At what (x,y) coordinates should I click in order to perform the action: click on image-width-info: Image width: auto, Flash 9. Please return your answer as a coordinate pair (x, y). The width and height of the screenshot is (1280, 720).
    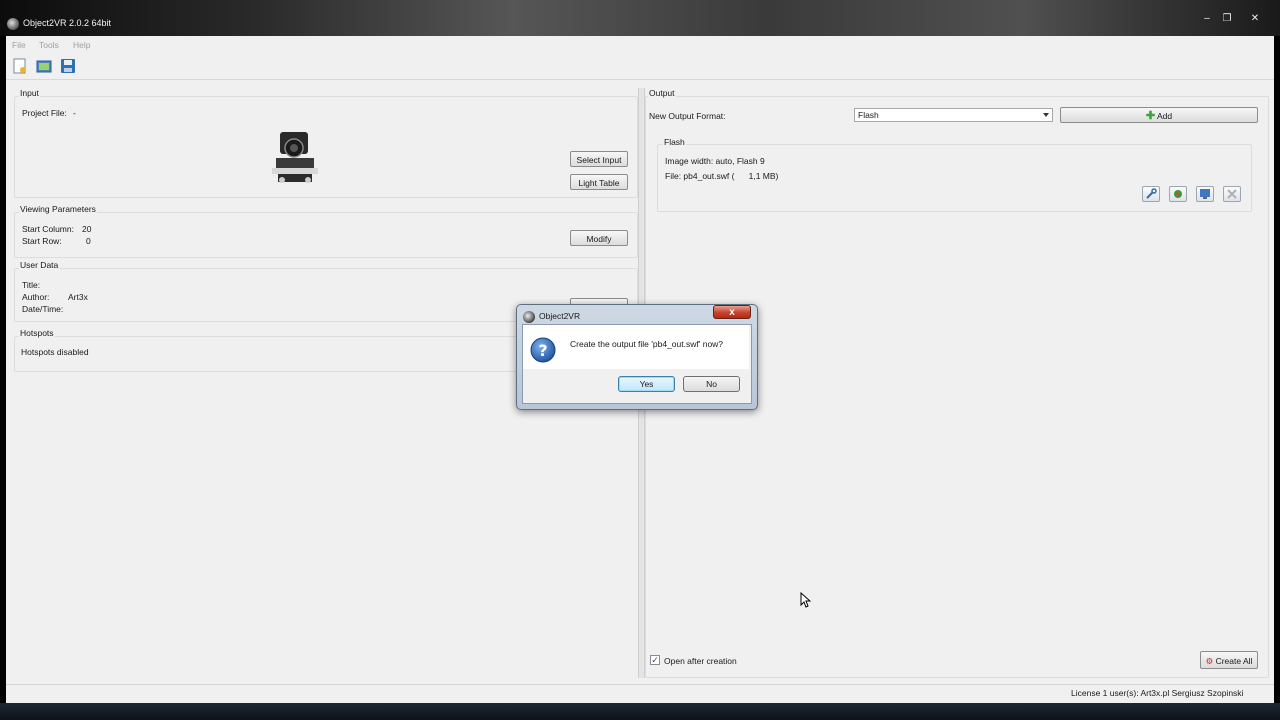
    Looking at the image, I should click on (715, 161).